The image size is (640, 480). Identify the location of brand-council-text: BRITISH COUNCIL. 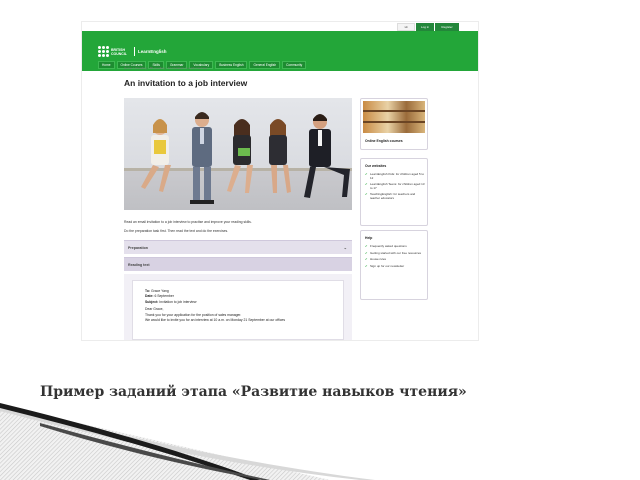
(119, 51).